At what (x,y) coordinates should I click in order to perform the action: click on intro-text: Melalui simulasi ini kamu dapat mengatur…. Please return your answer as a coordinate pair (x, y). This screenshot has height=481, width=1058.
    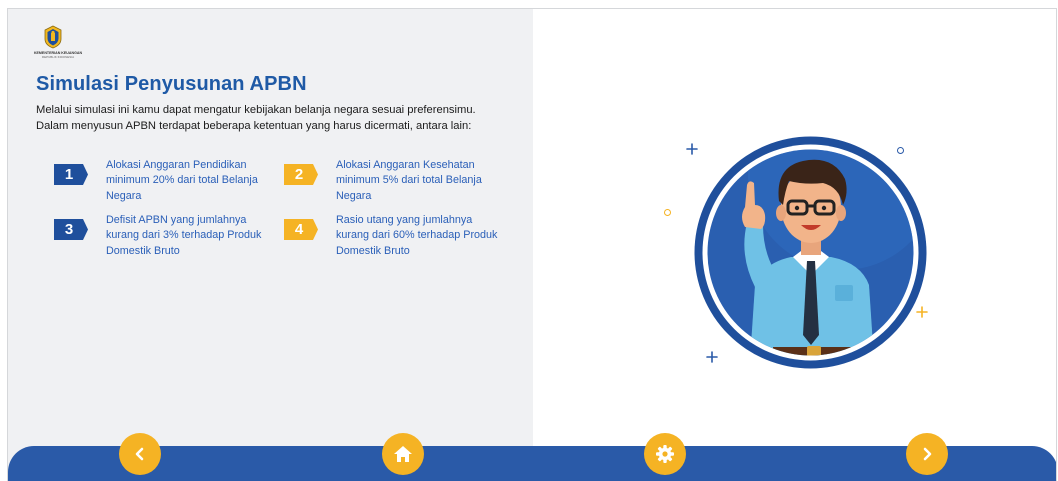
    Looking at the image, I should click on (256, 118).